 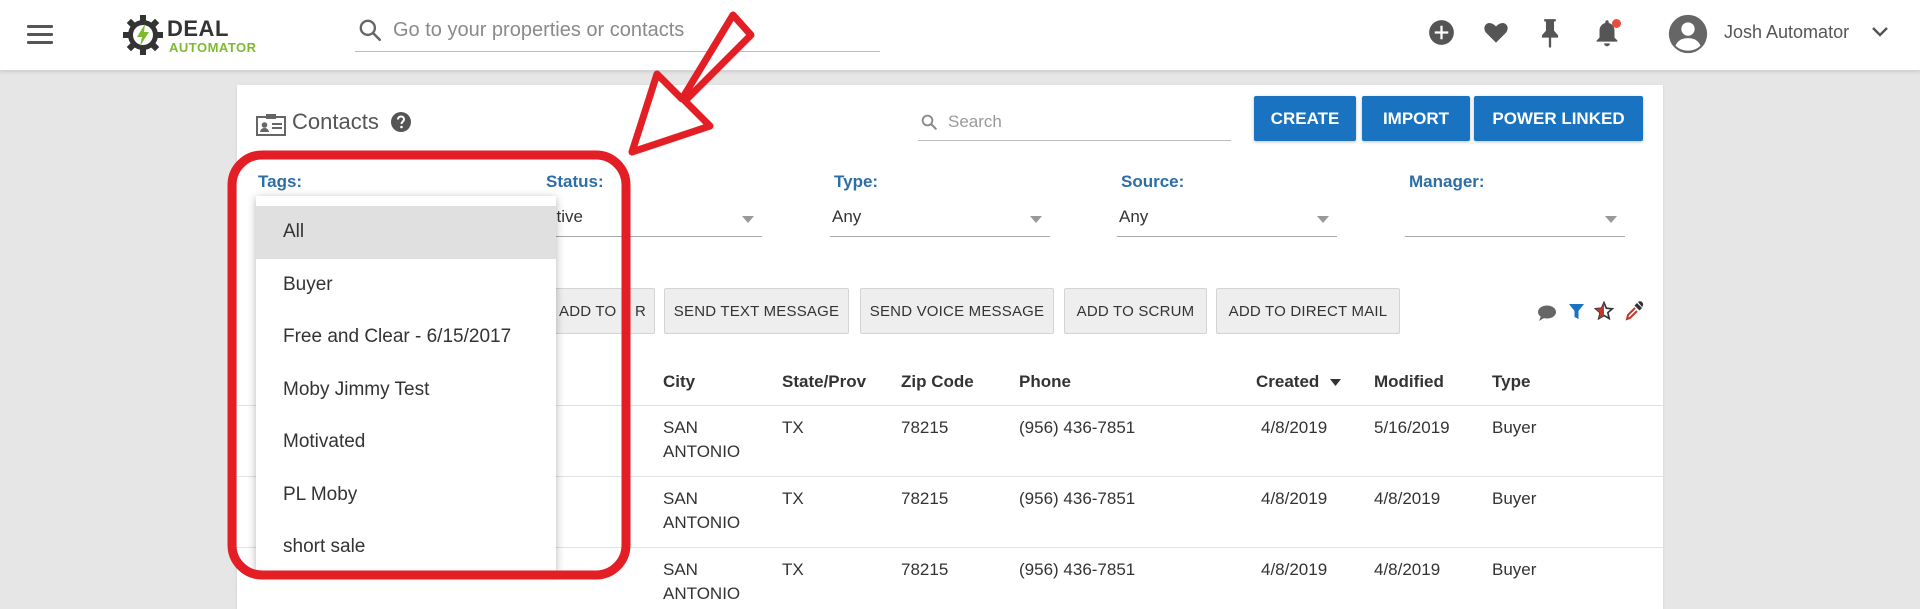 What do you see at coordinates (1441, 32) in the screenshot?
I see `add-circle-icon` at bounding box center [1441, 32].